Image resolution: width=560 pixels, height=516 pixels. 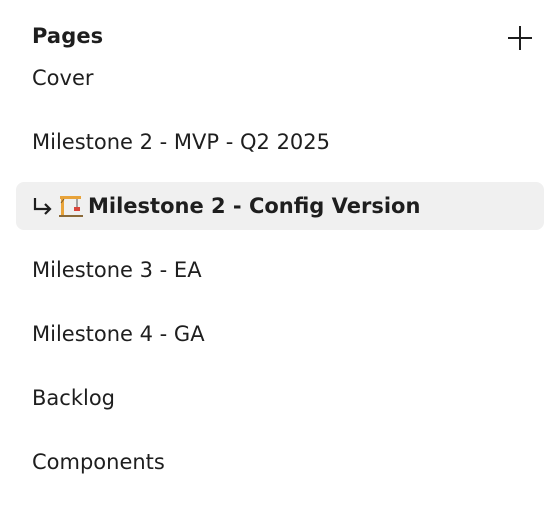 I want to click on plus-icon, so click(x=520, y=38).